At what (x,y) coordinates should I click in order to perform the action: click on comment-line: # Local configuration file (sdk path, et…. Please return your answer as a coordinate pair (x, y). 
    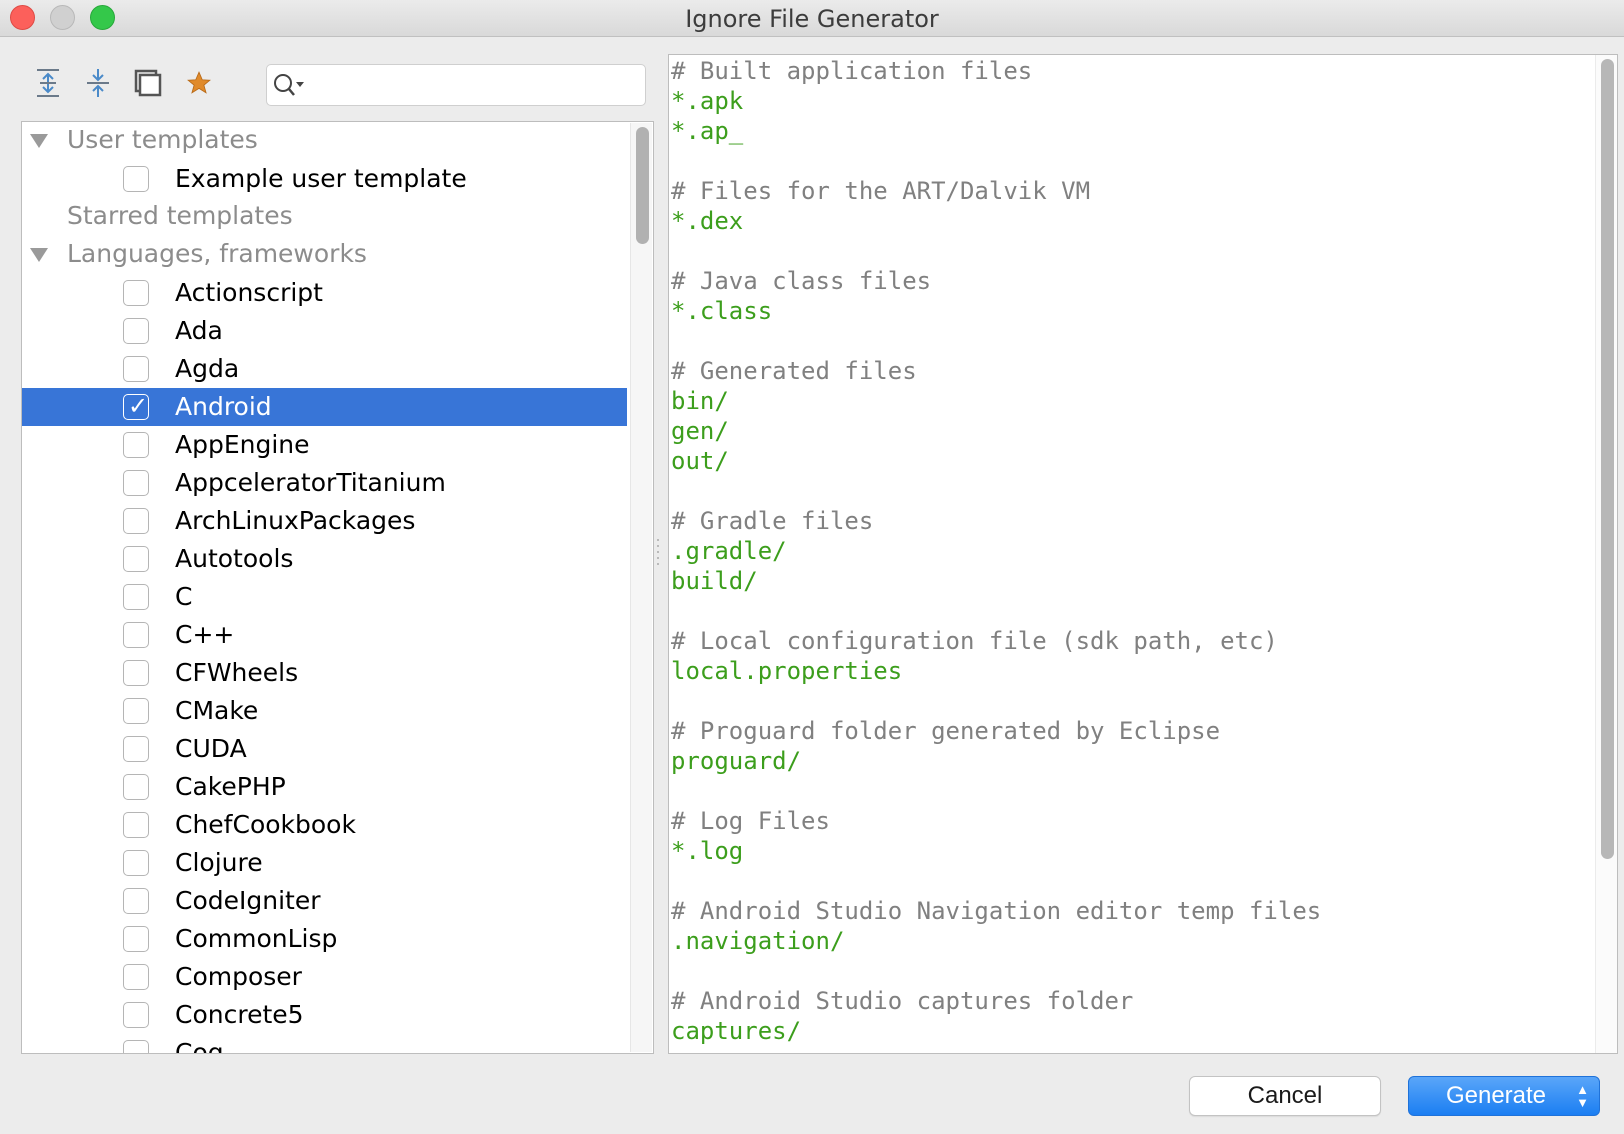
    Looking at the image, I should click on (974, 641).